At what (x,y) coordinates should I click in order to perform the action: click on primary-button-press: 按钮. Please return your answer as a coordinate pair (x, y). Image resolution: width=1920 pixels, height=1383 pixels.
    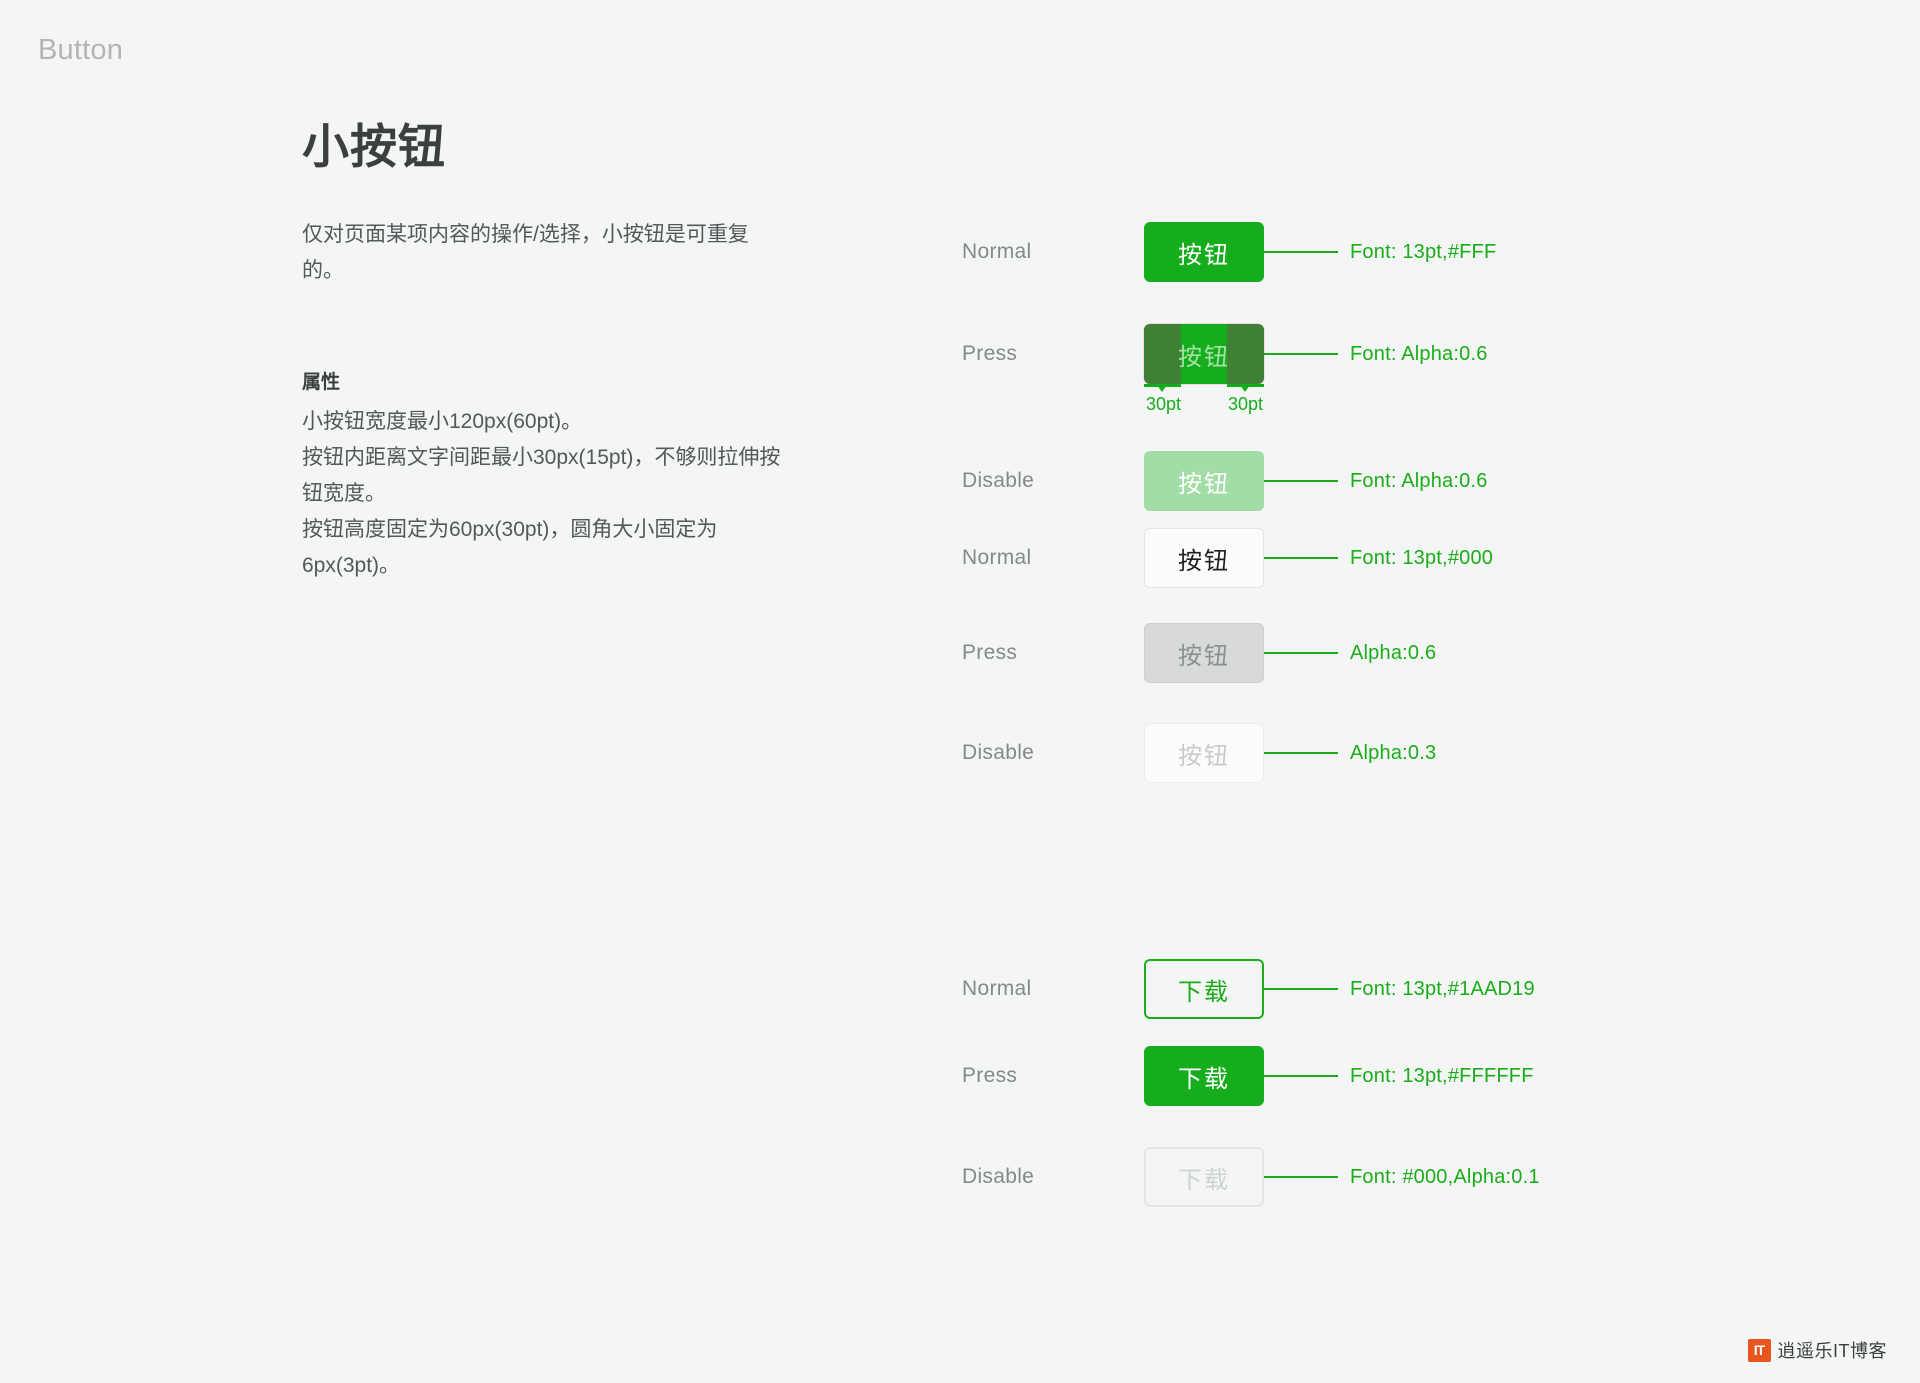
    Looking at the image, I should click on (1204, 354).